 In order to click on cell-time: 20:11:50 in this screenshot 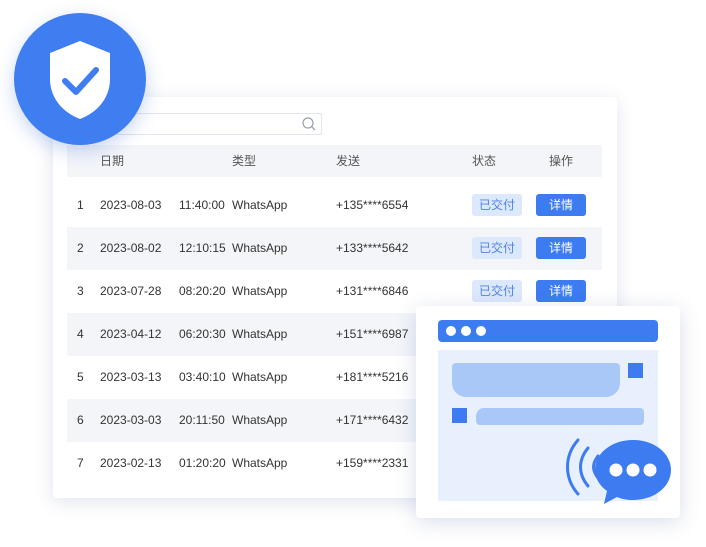, I will do `click(202, 420)`.